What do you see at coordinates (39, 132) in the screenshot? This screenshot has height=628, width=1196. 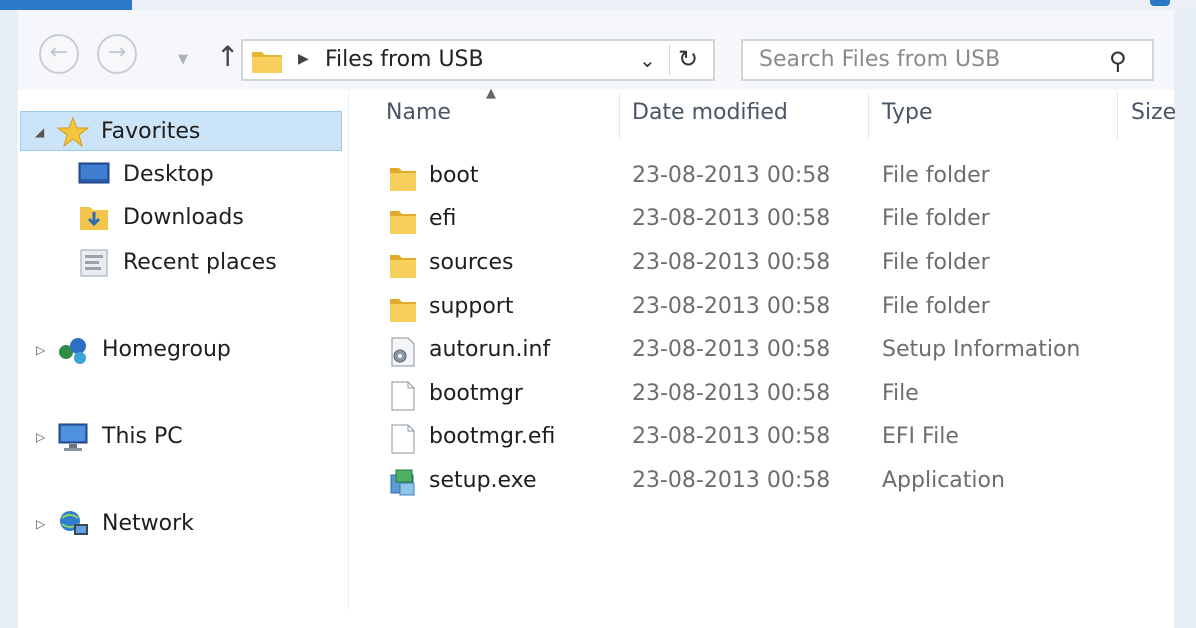 I see `collapse-arrow-icon: ◢` at bounding box center [39, 132].